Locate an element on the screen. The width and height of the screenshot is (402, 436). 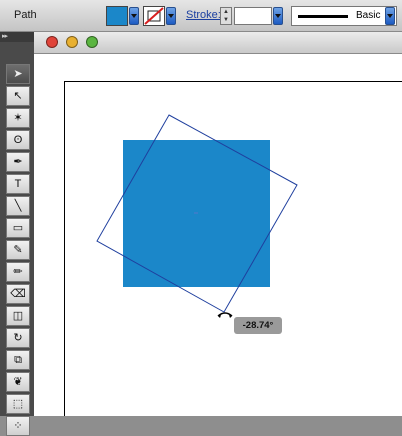
rotate-tool-icon: ↻ is located at coordinates (18, 338).